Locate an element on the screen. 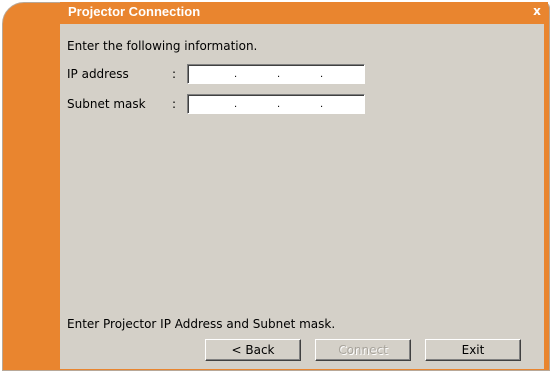 Image resolution: width=550 pixels, height=373 pixels. connect-button: Connect is located at coordinates (363, 350).